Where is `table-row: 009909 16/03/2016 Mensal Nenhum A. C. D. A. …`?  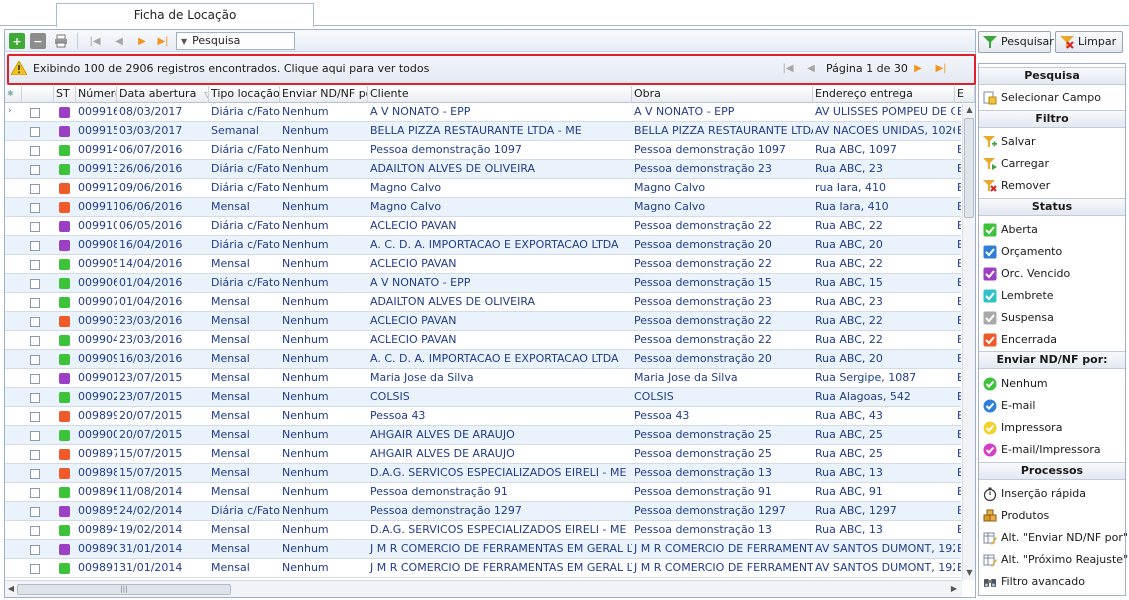 table-row: 009909 16/03/2016 Mensal Nenhum A. C. D. A. … is located at coordinates (483, 359).